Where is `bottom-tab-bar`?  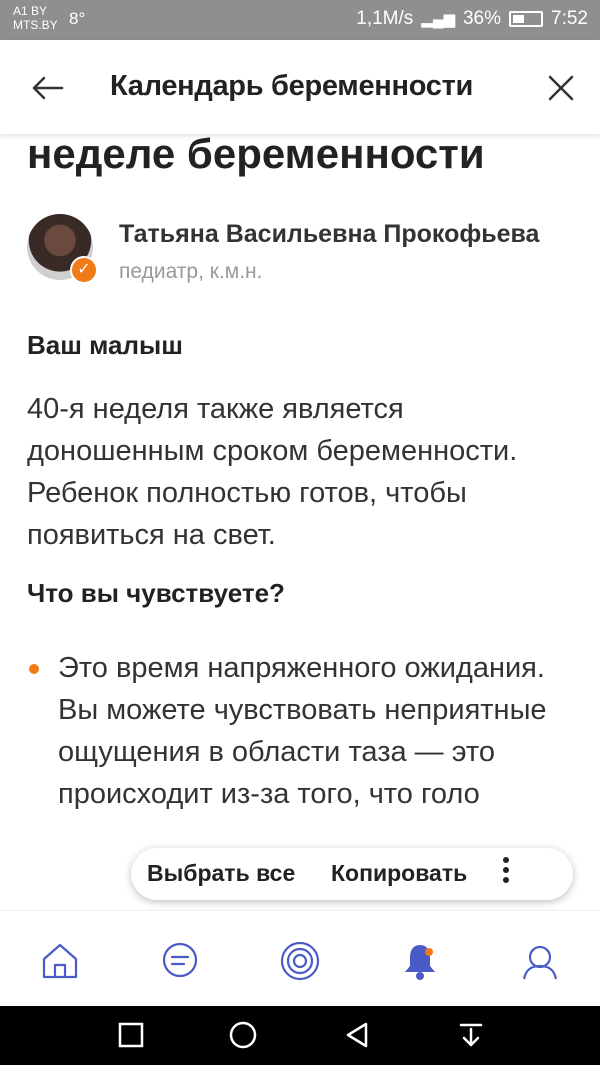 bottom-tab-bar is located at coordinates (300, 958).